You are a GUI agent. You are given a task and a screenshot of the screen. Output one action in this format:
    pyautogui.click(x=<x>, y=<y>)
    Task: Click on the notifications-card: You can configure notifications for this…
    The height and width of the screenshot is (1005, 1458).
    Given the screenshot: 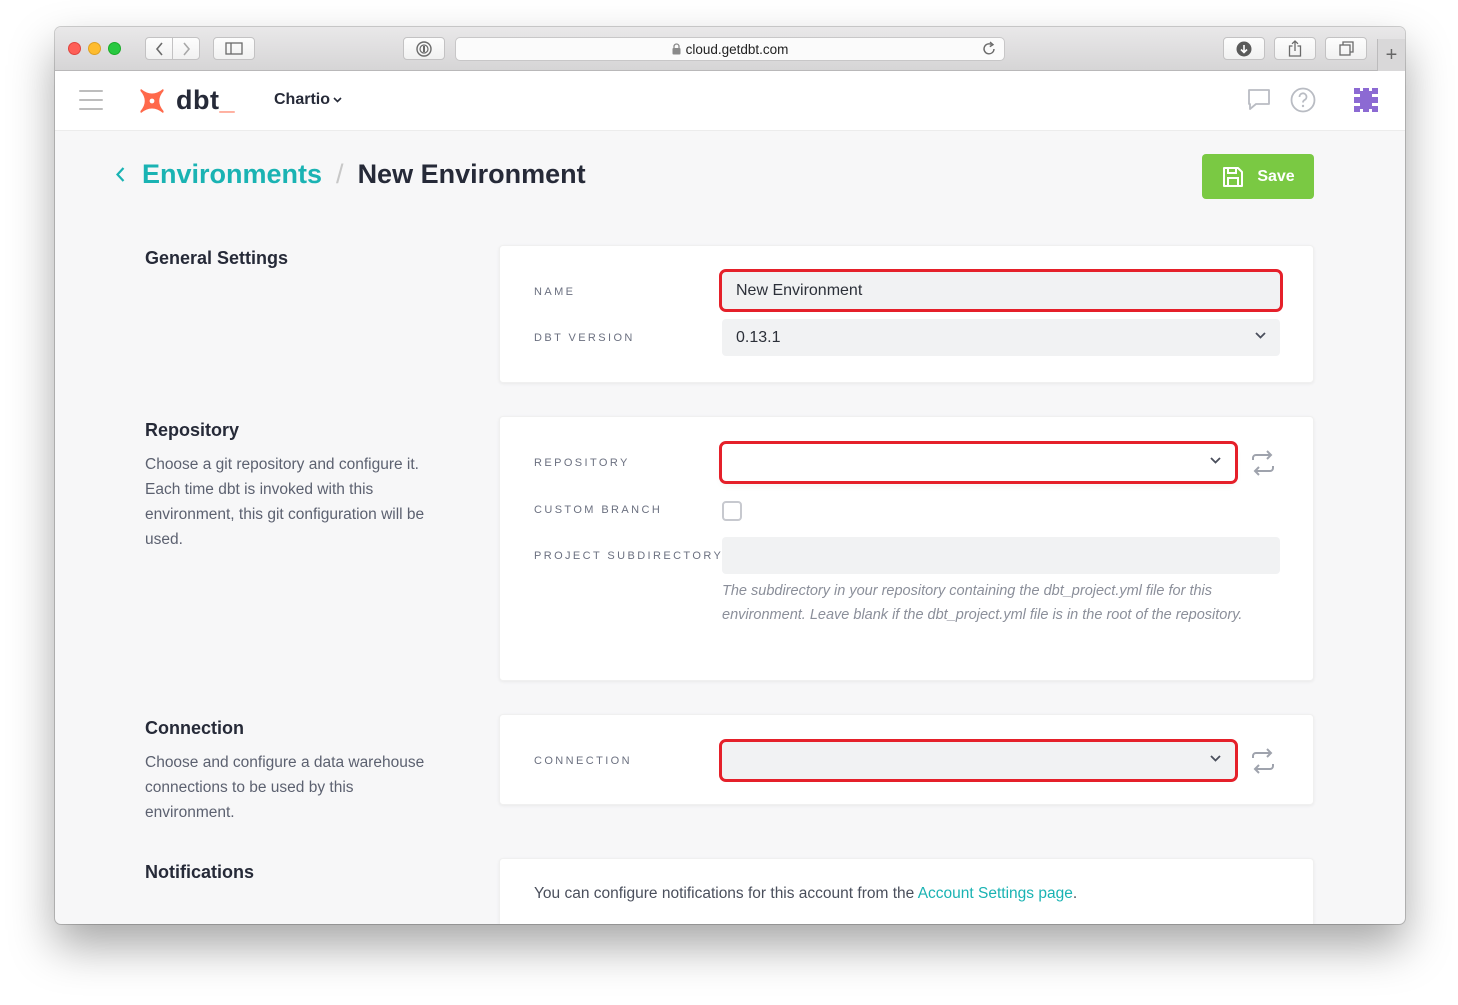 What is the action you would take?
    pyautogui.click(x=906, y=891)
    